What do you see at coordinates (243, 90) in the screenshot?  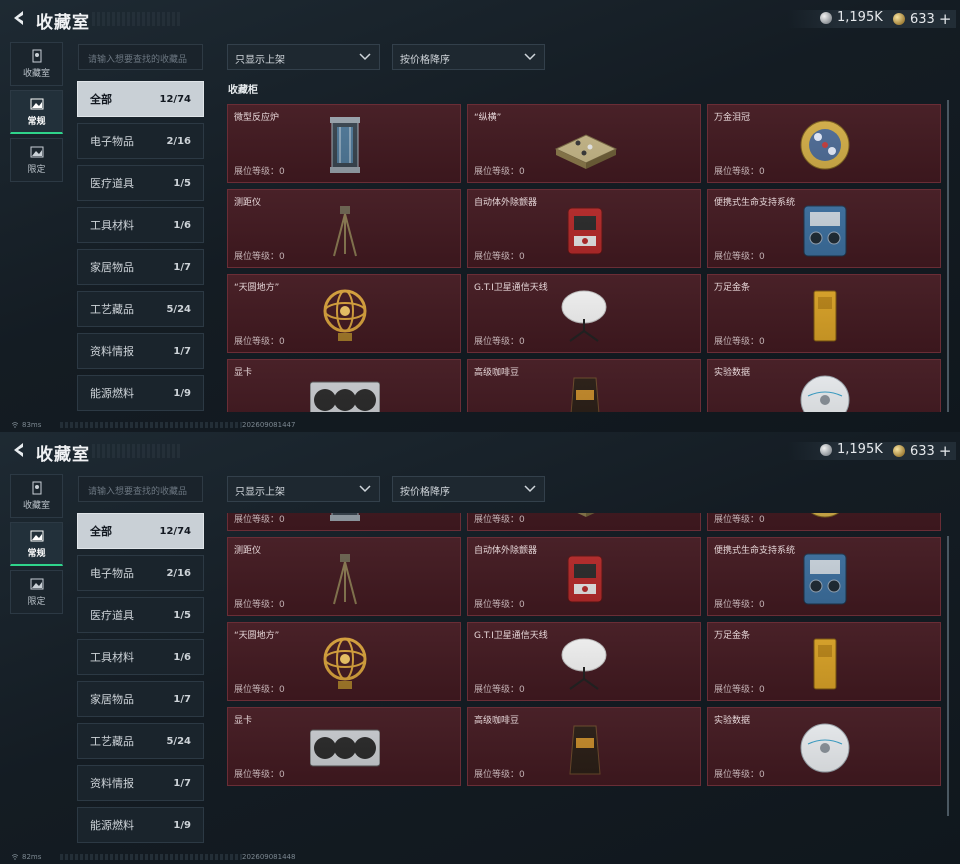 I see `section-title: 收藏柜` at bounding box center [243, 90].